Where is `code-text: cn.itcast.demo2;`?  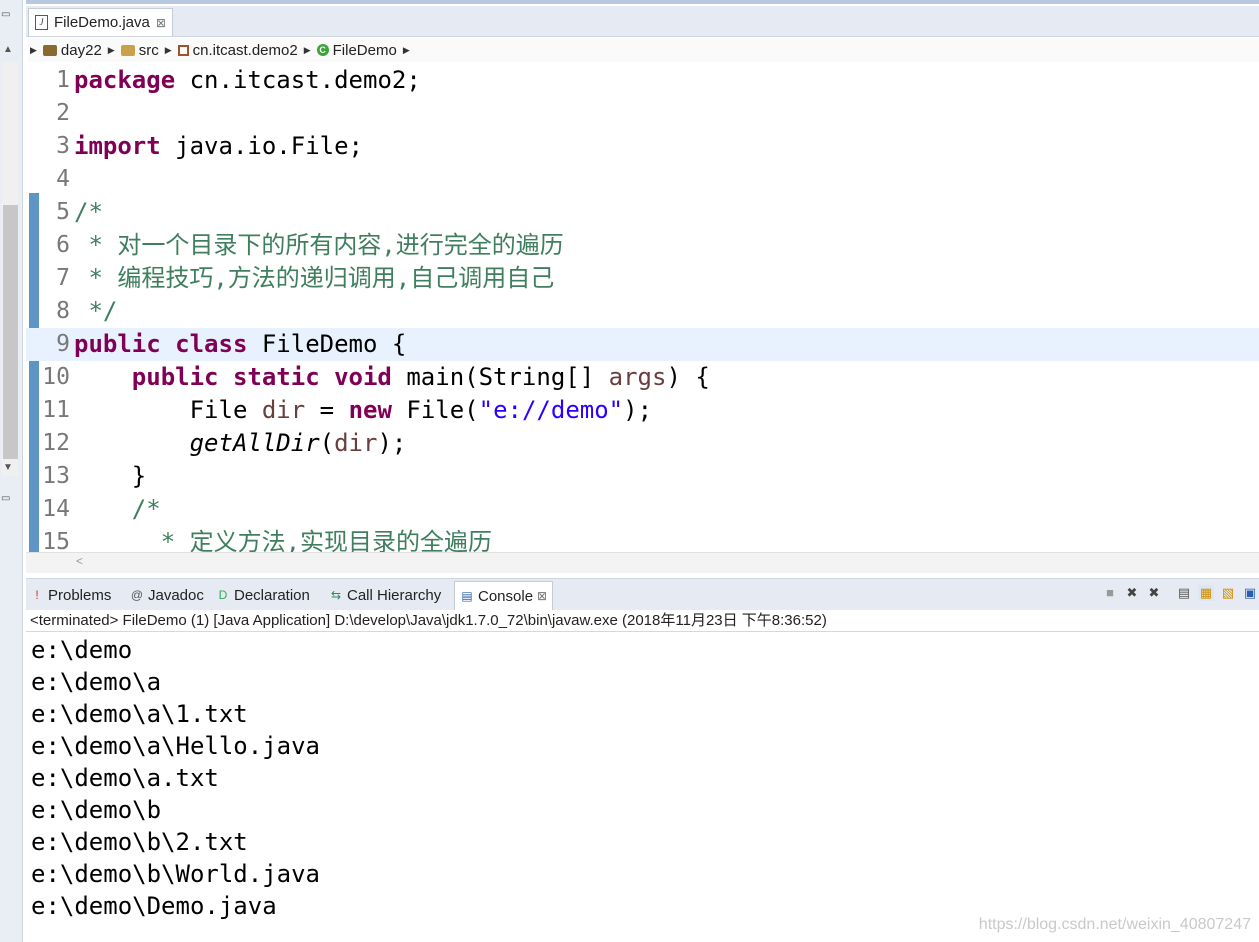
code-text: cn.itcast.demo2; is located at coordinates (298, 80).